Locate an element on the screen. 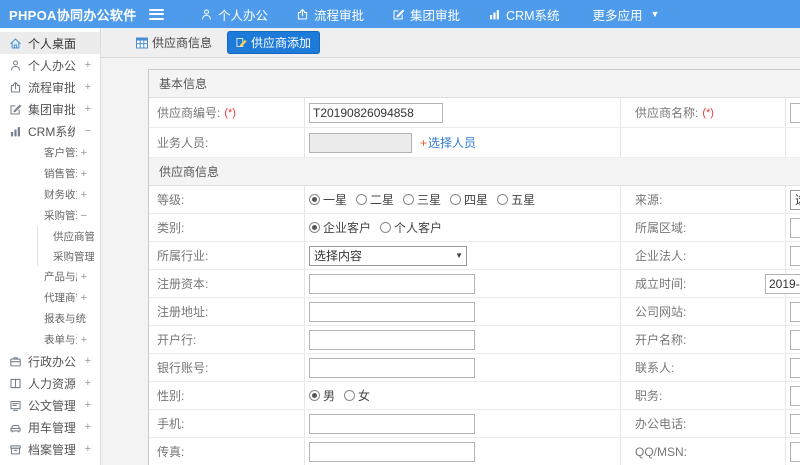 This screenshot has height=465, width=800. sidebar-item: 采购管理− is located at coordinates (50, 215).